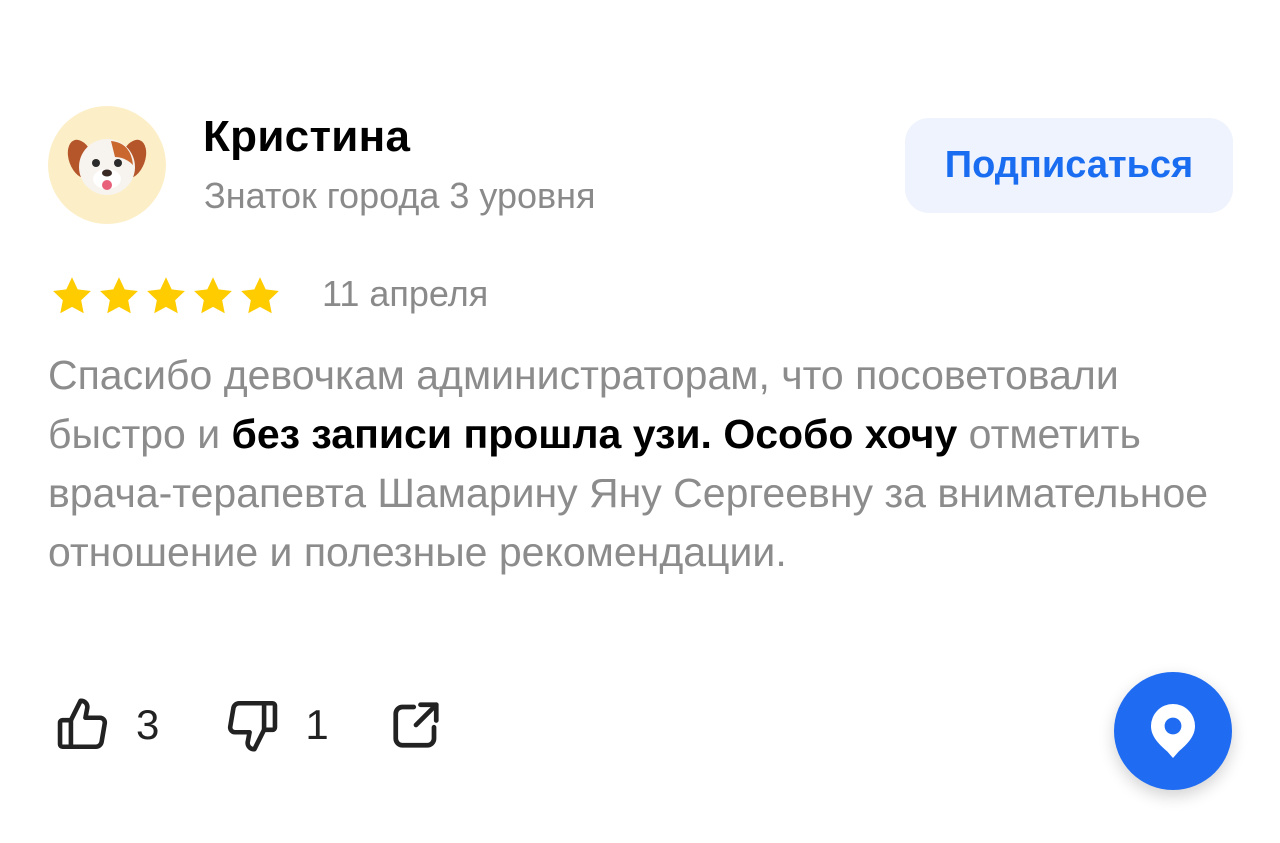  I want to click on share-button, so click(416, 725).